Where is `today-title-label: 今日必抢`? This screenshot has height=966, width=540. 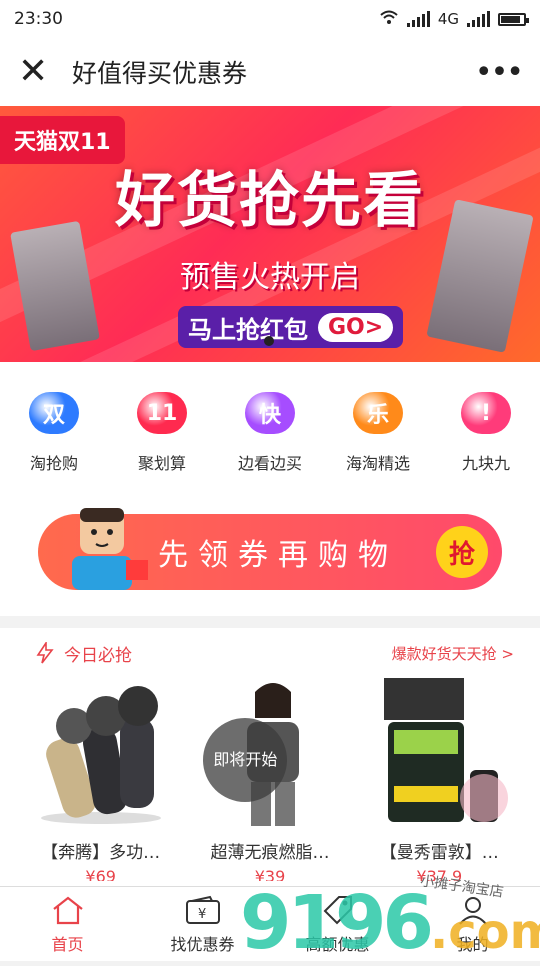 today-title-label: 今日必抢 is located at coordinates (98, 655).